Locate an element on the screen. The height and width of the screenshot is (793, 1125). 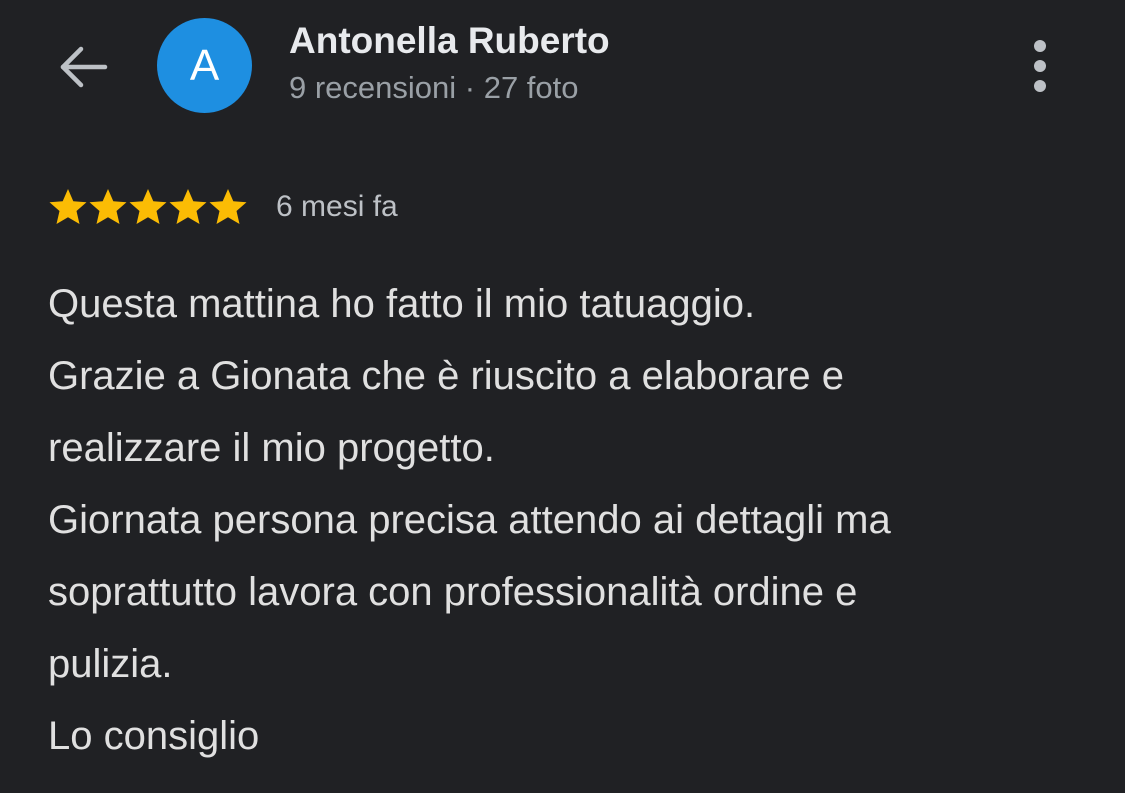
more-options-button is located at coordinates (1040, 66).